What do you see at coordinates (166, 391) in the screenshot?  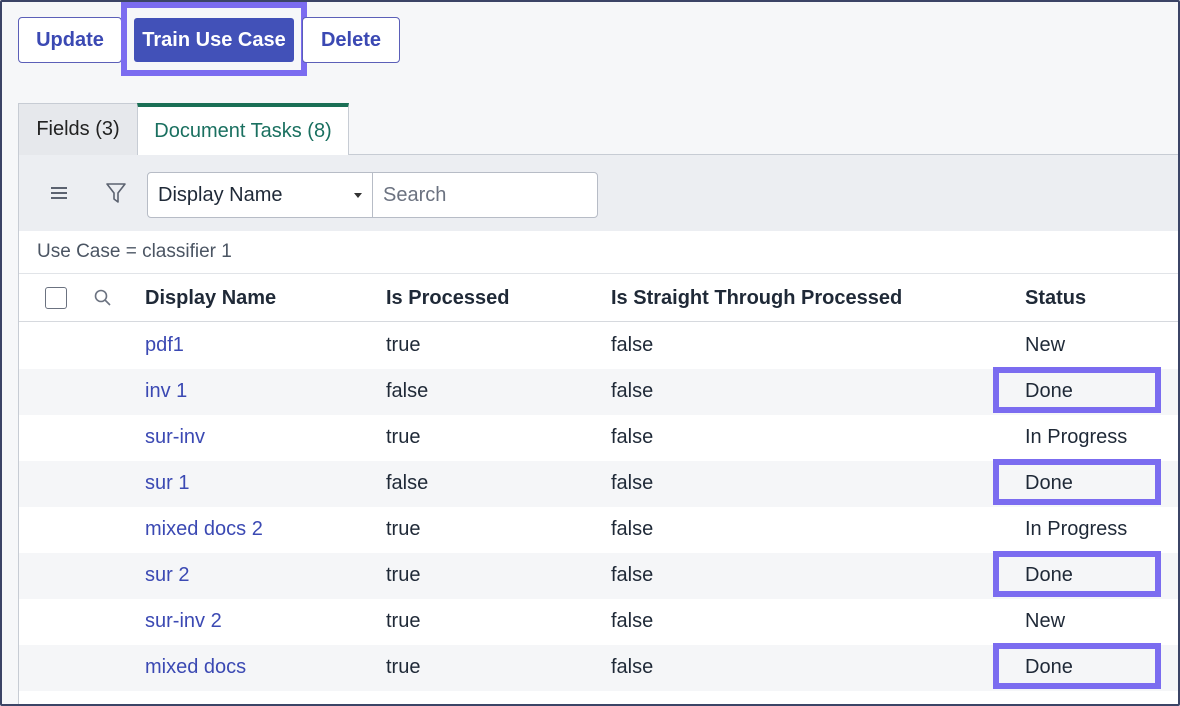 I see `row-display-name-link: inv 1` at bounding box center [166, 391].